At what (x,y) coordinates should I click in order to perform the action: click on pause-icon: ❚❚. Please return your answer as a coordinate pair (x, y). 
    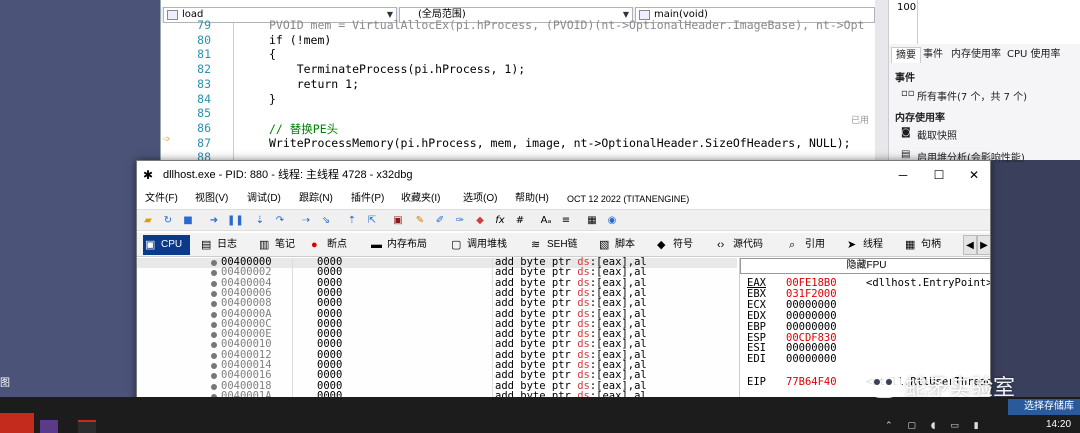
    Looking at the image, I should click on (235, 221).